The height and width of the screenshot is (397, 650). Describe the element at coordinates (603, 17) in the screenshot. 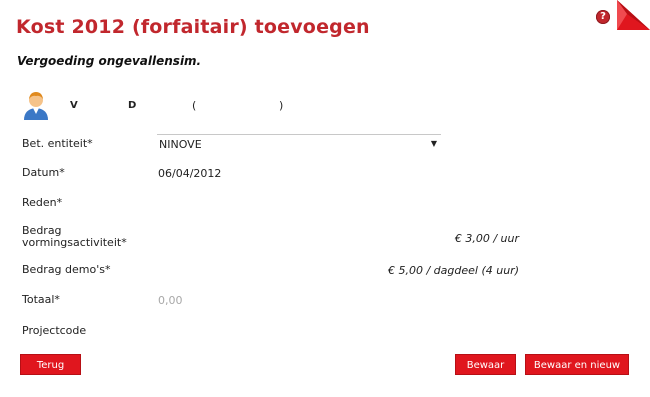

I see `help-icon: ?` at that location.